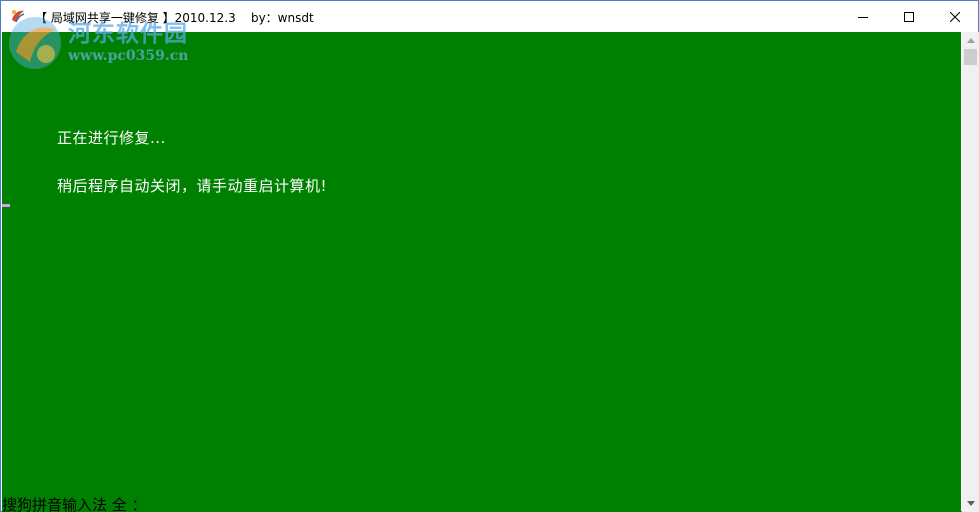 Image resolution: width=979 pixels, height=512 pixels. I want to click on minimize-button, so click(863, 16).